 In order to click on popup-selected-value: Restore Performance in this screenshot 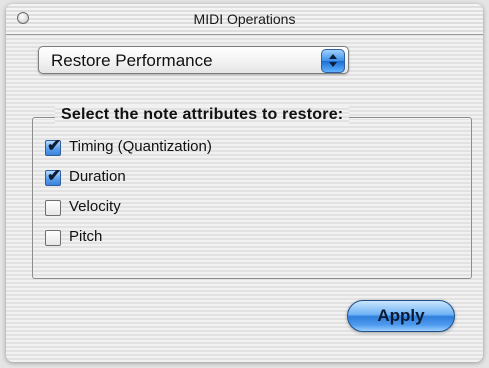, I will do `click(132, 60)`.